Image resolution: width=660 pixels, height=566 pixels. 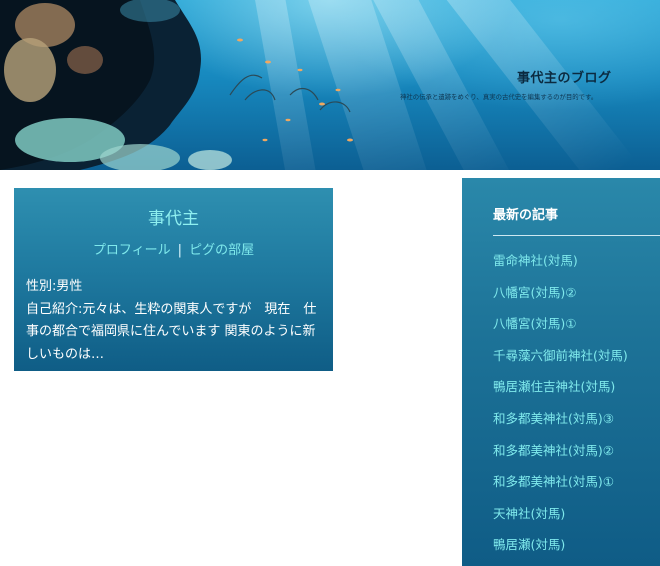 What do you see at coordinates (560, 519) in the screenshot?
I see `recent-post-link: 天神社(対馬)` at bounding box center [560, 519].